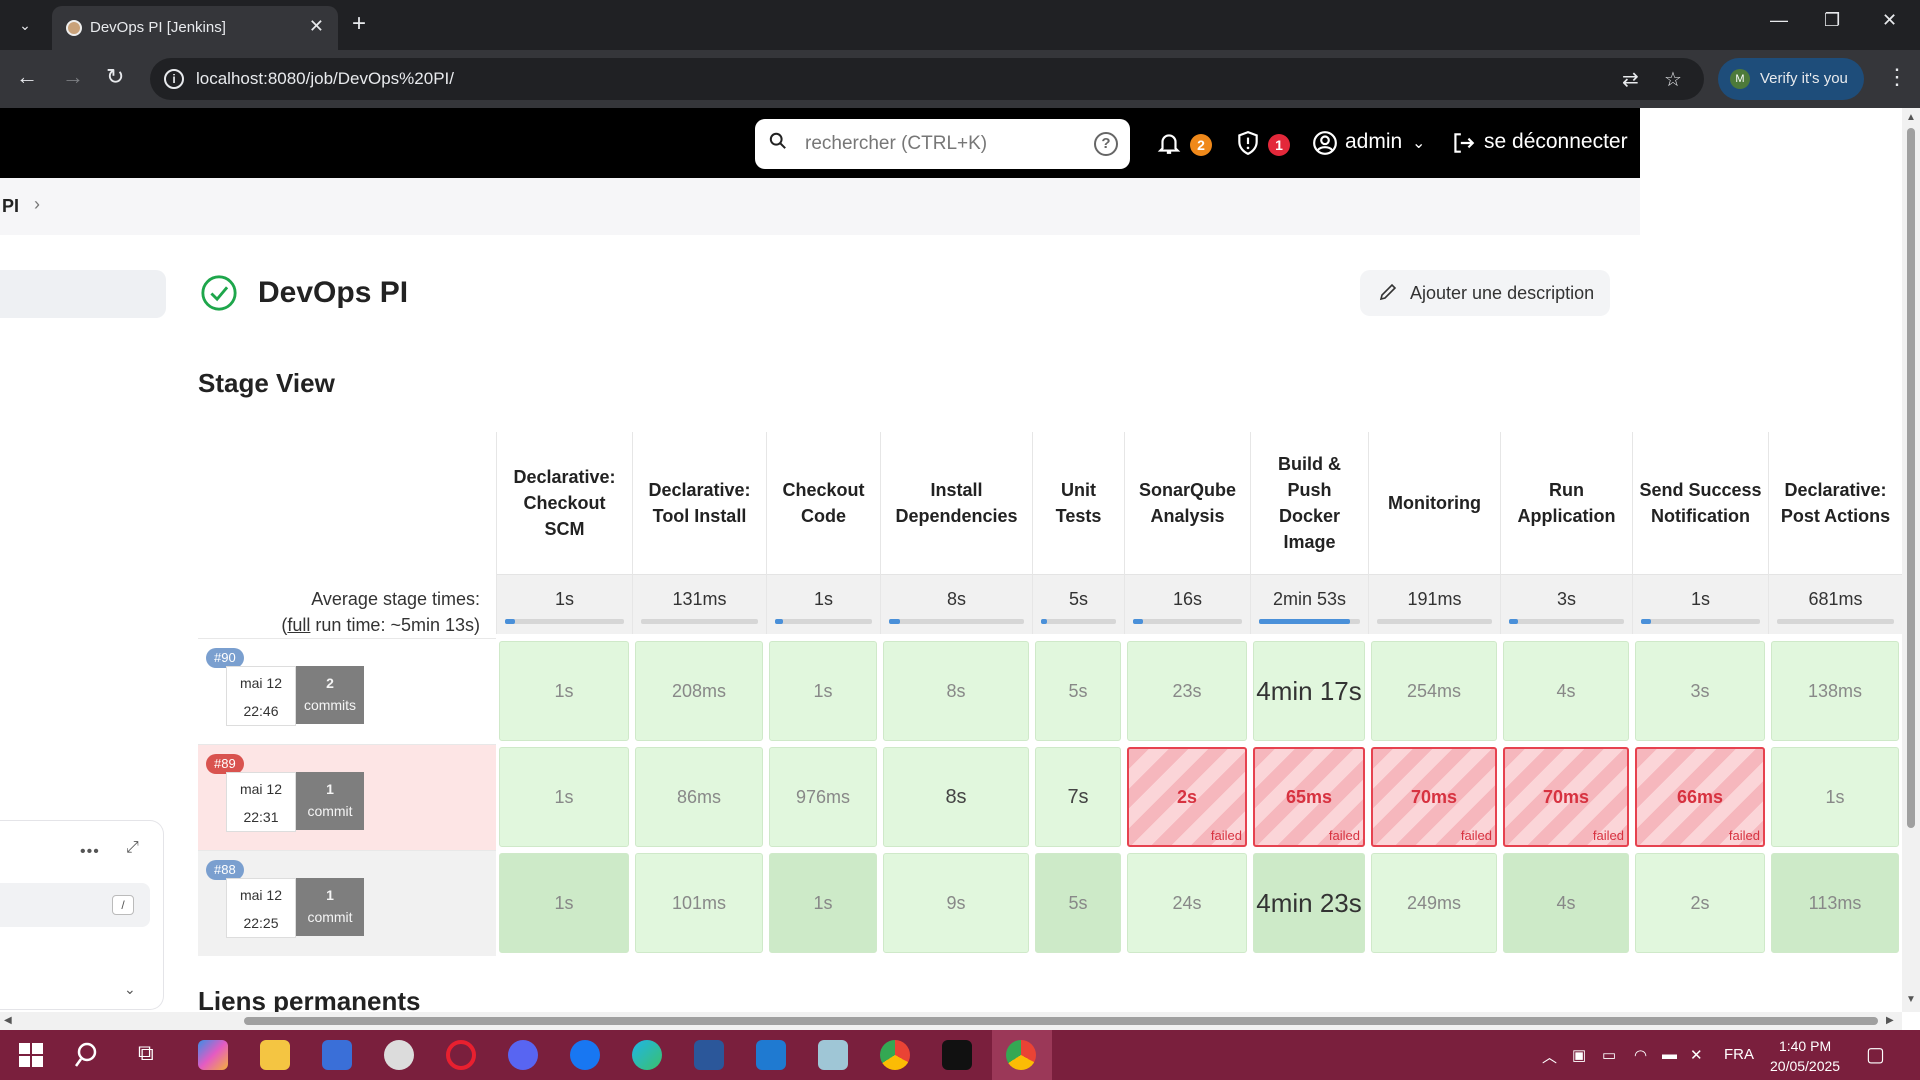  What do you see at coordinates (359, 24) in the screenshot?
I see `new-tab-icon: +` at bounding box center [359, 24].